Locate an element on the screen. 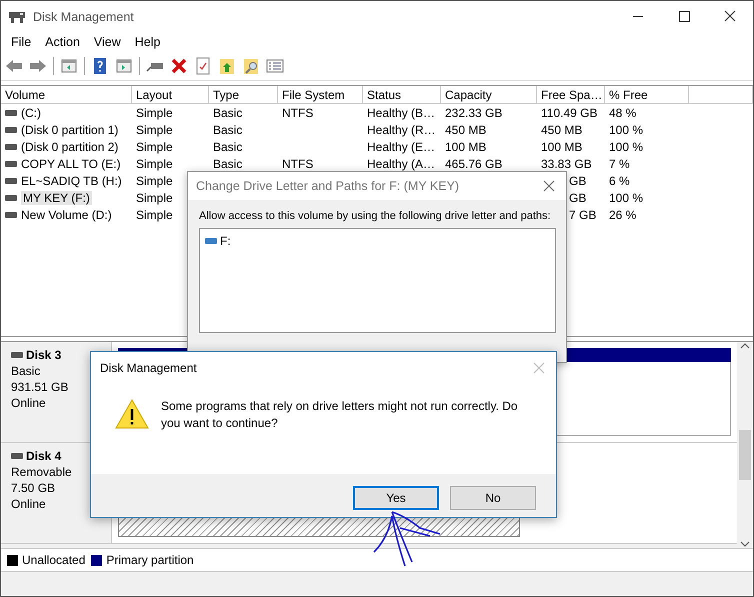 Image resolution: width=754 pixels, height=597 pixels. dialog-button: Yes is located at coordinates (396, 498).